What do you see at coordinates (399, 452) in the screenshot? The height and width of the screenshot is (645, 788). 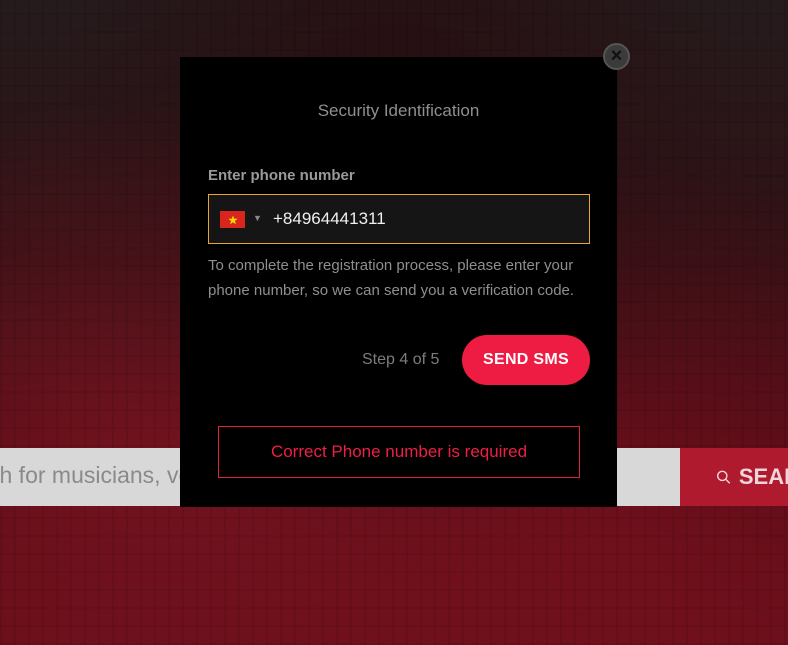 I see `error-message: Correct Phone number is required` at bounding box center [399, 452].